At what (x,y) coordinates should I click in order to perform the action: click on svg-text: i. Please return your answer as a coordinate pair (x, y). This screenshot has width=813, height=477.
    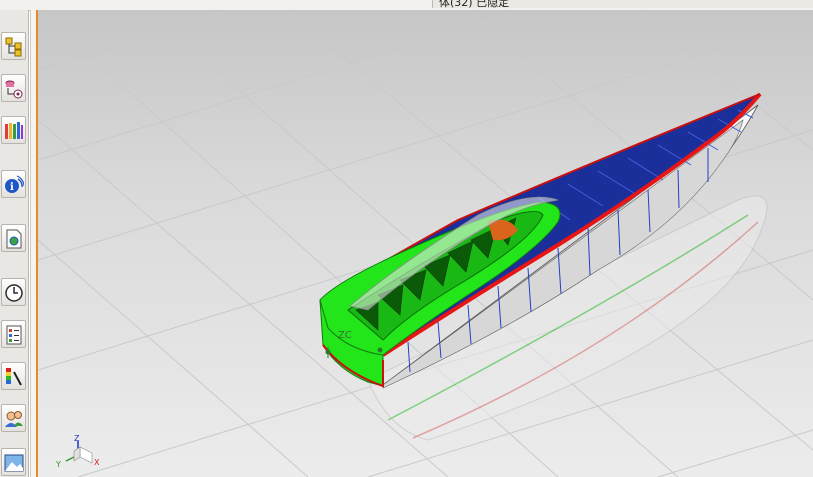
    Looking at the image, I should click on (12, 187).